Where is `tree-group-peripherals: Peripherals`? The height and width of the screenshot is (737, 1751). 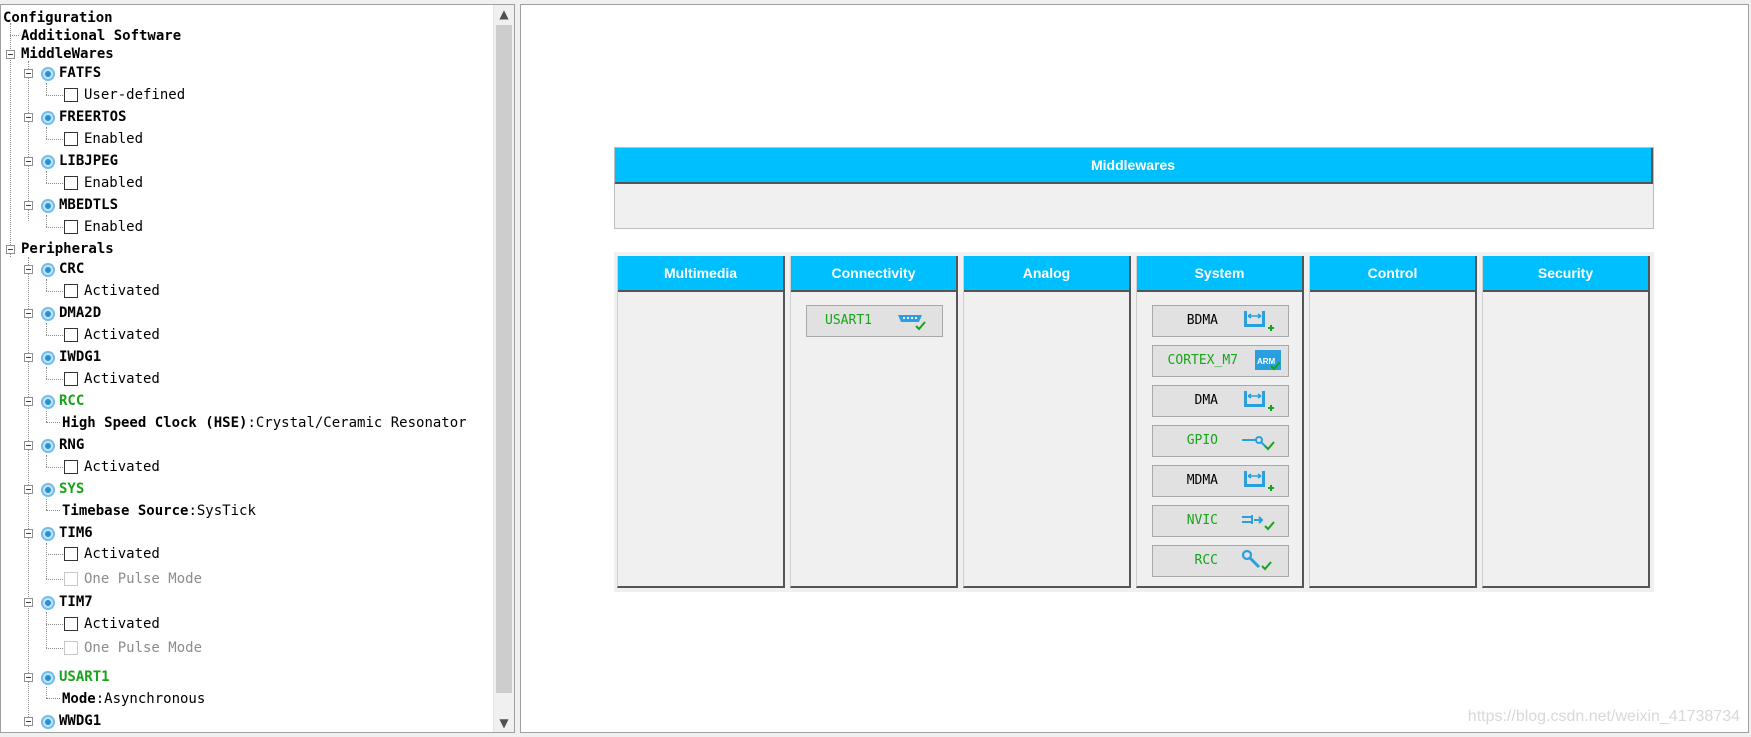
tree-group-peripherals: Peripherals is located at coordinates (67, 249).